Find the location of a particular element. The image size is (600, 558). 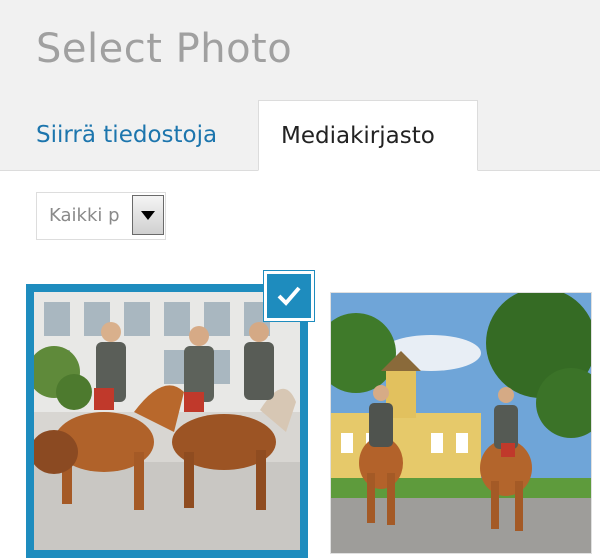

tab-upload-files: Siirrä tiedostoja is located at coordinates (126, 135).